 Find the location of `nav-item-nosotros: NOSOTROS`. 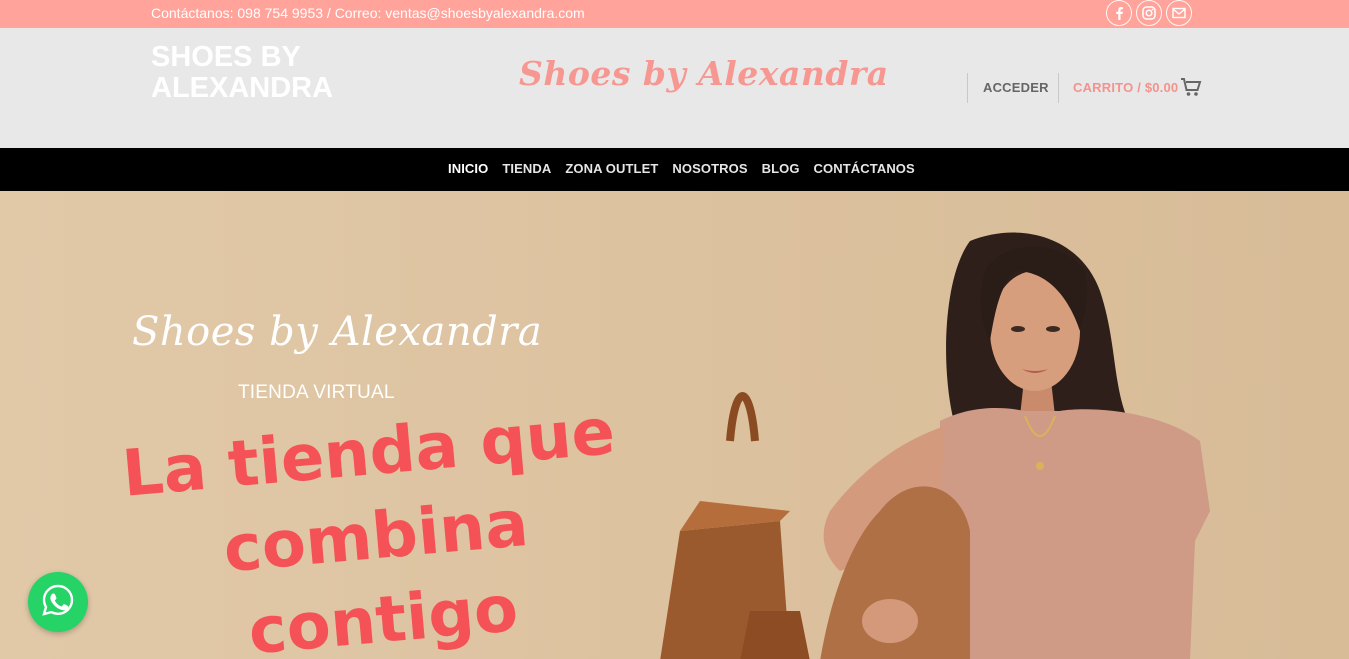

nav-item-nosotros: NOSOTROS is located at coordinates (709, 168).